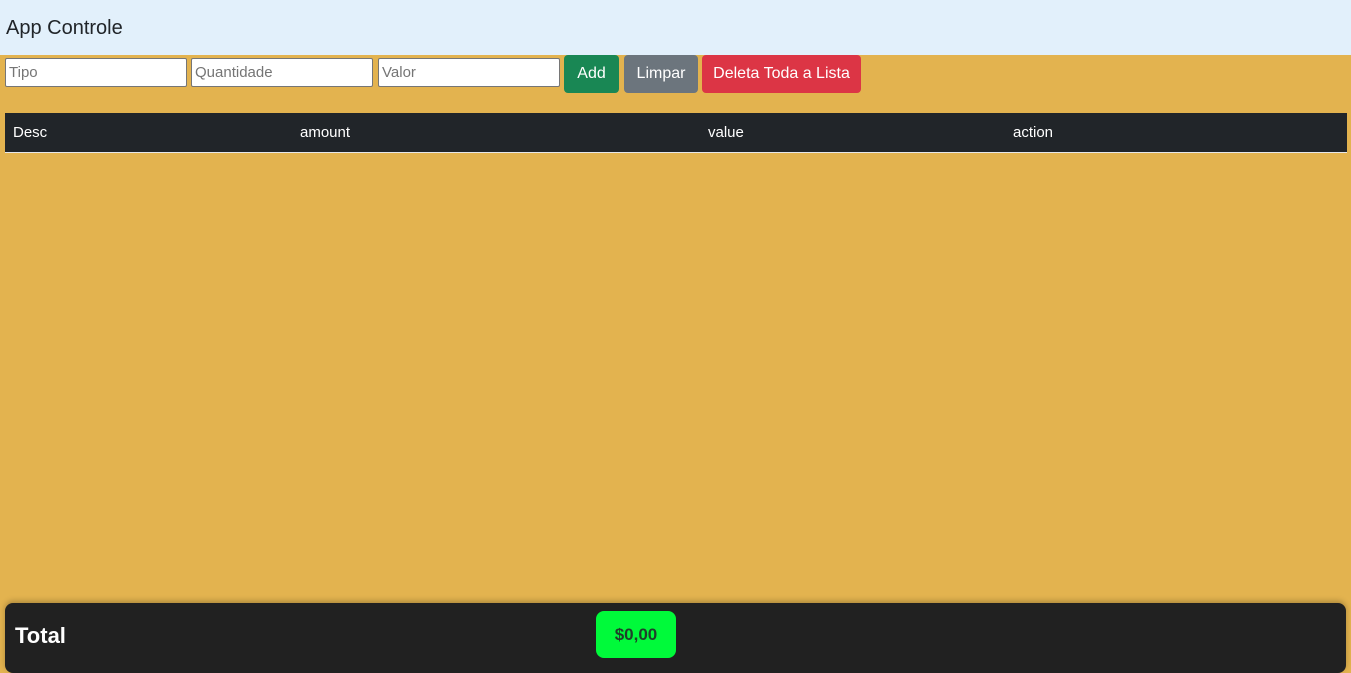 The width and height of the screenshot is (1351, 673). Describe the element at coordinates (469, 72) in the screenshot. I see `valor-input` at that location.